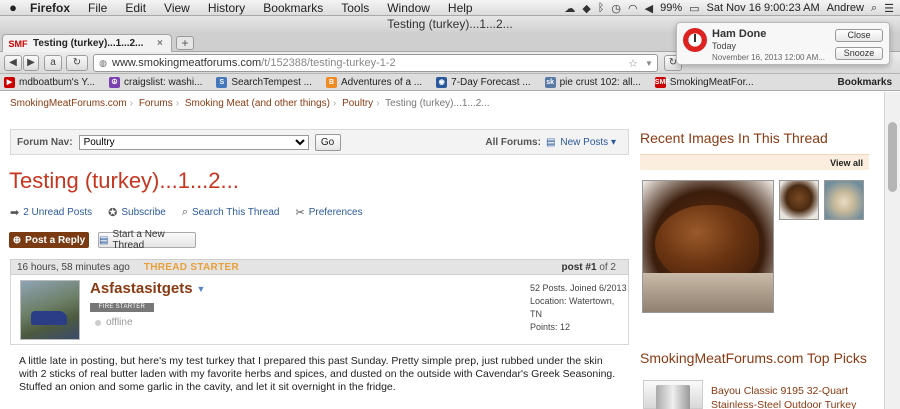 Image resolution: width=900 pixels, height=409 pixels. Describe the element at coordinates (724, 46) in the screenshot. I see `notification-subtitle: Today` at that location.